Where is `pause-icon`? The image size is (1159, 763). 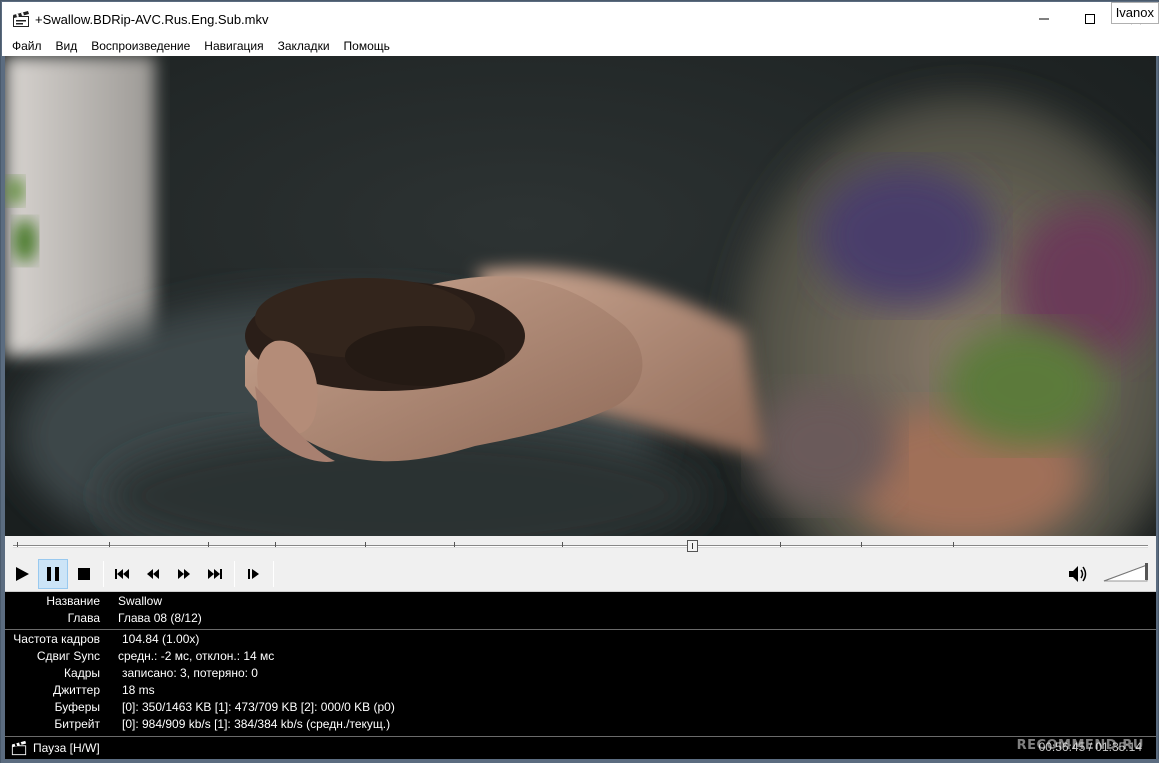 pause-icon is located at coordinates (53, 574).